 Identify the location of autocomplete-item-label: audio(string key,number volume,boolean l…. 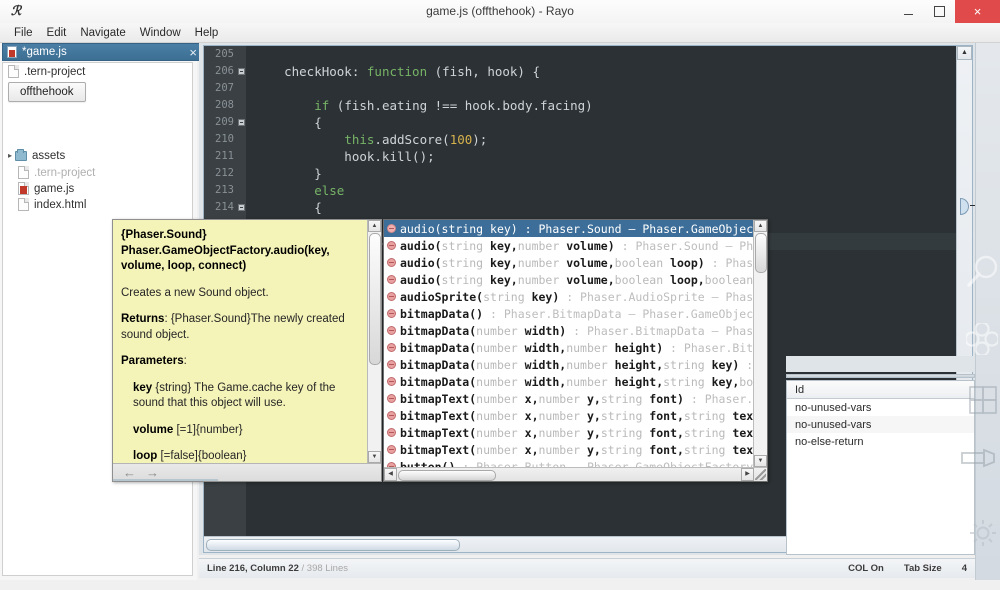
(577, 262).